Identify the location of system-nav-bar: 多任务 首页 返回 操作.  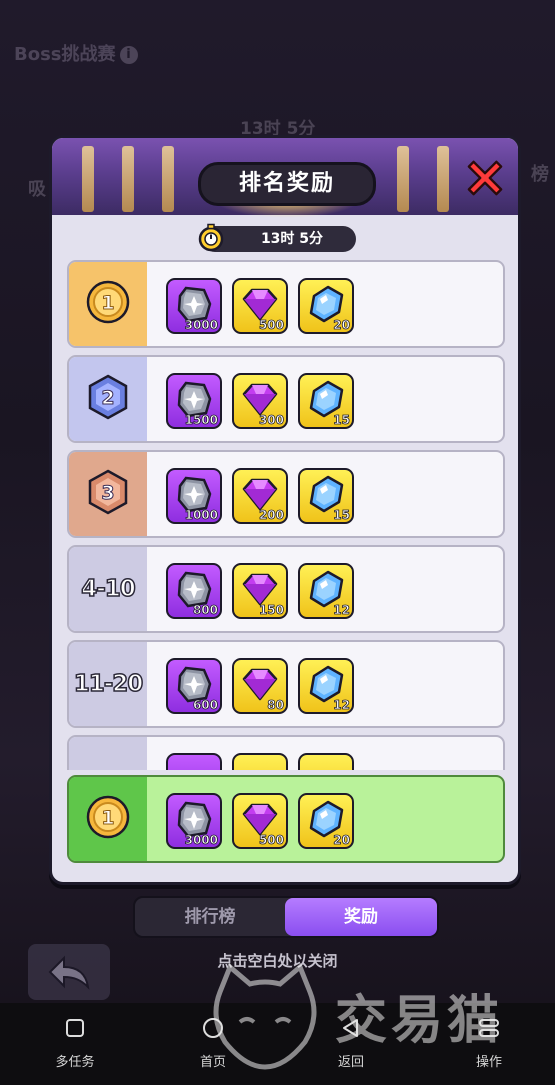
(277, 1044).